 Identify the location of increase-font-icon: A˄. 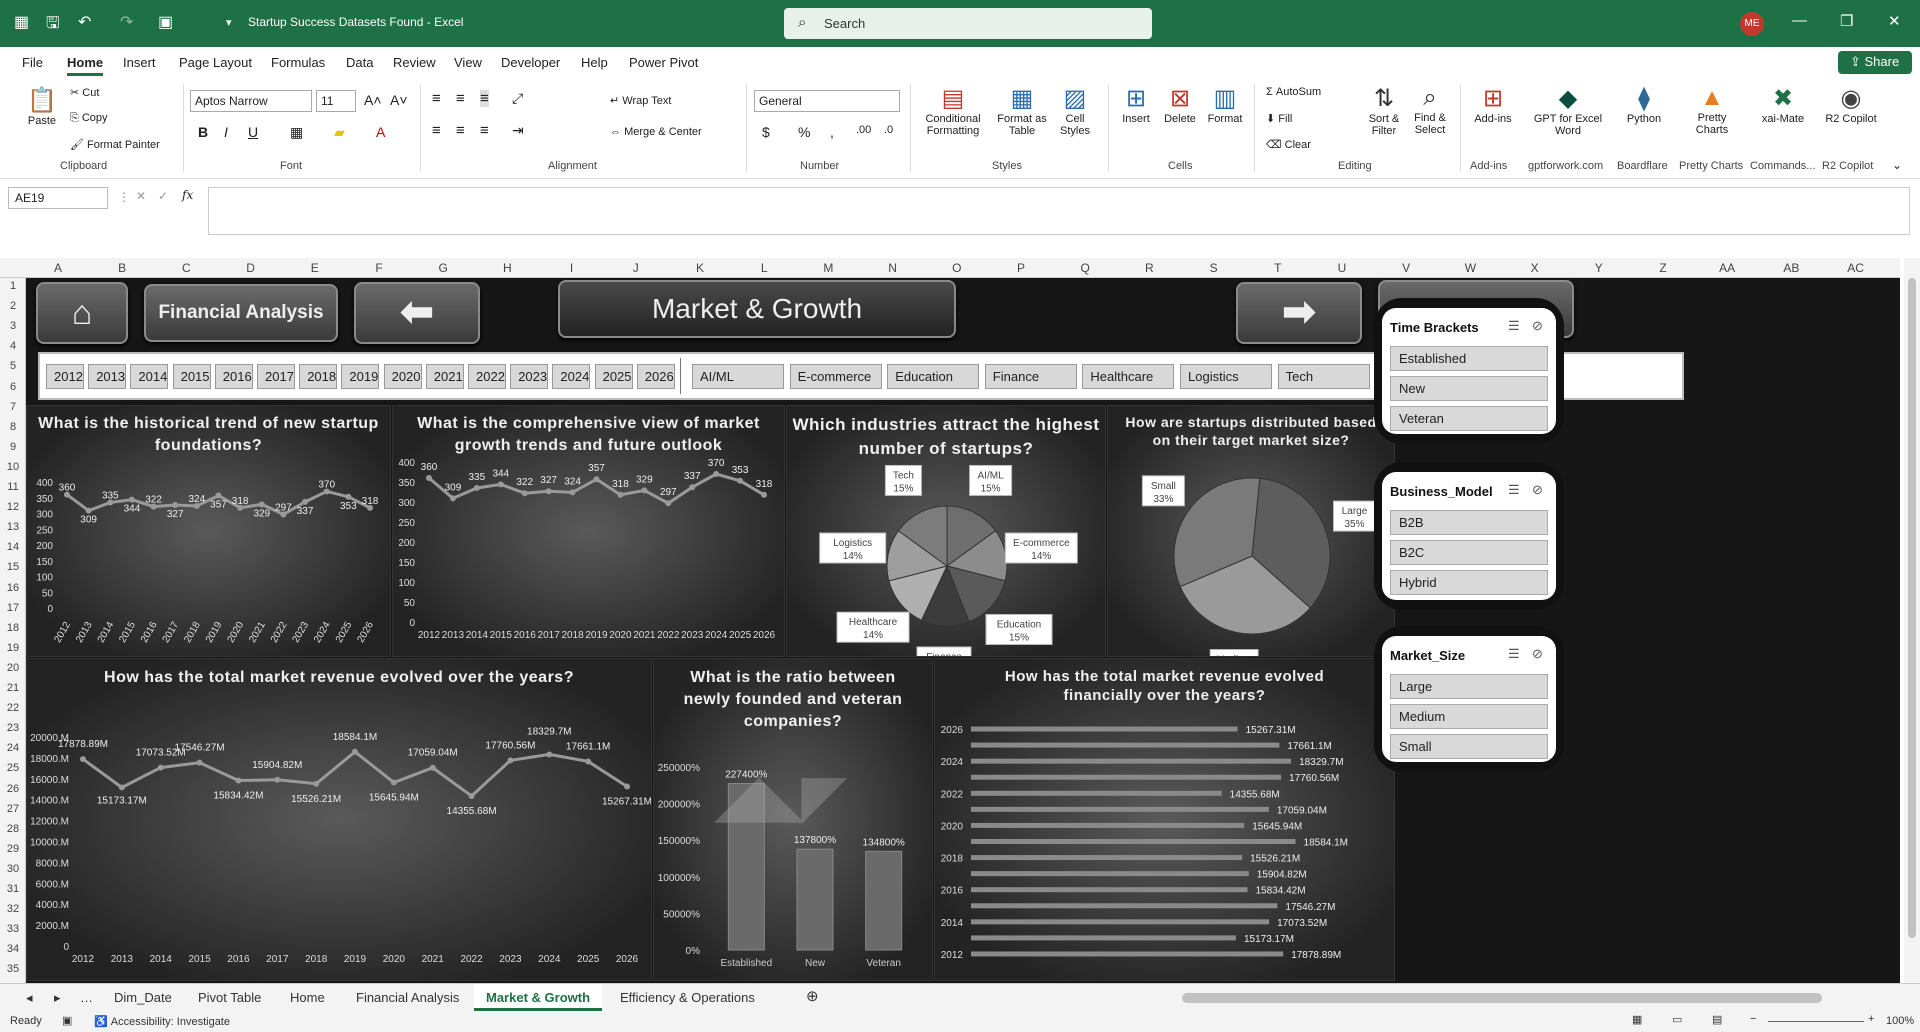
(373, 100).